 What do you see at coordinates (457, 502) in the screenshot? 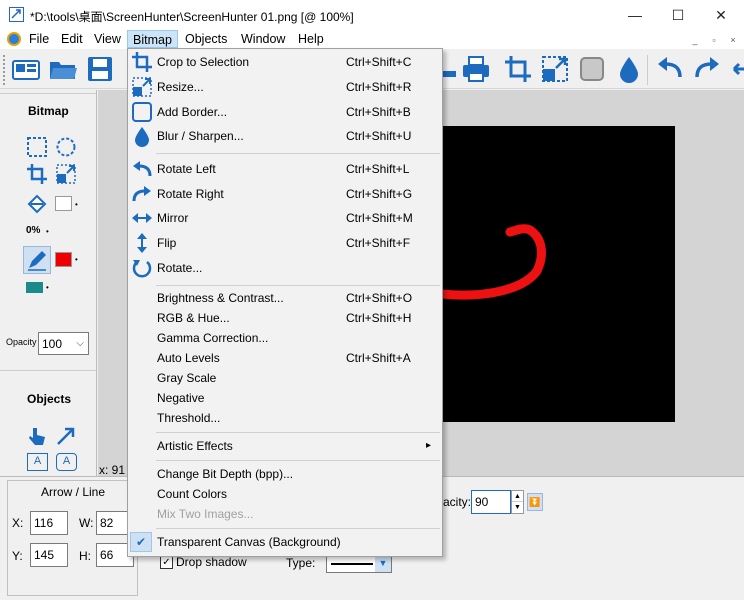
I see `opacity-label-partial: acity:` at bounding box center [457, 502].